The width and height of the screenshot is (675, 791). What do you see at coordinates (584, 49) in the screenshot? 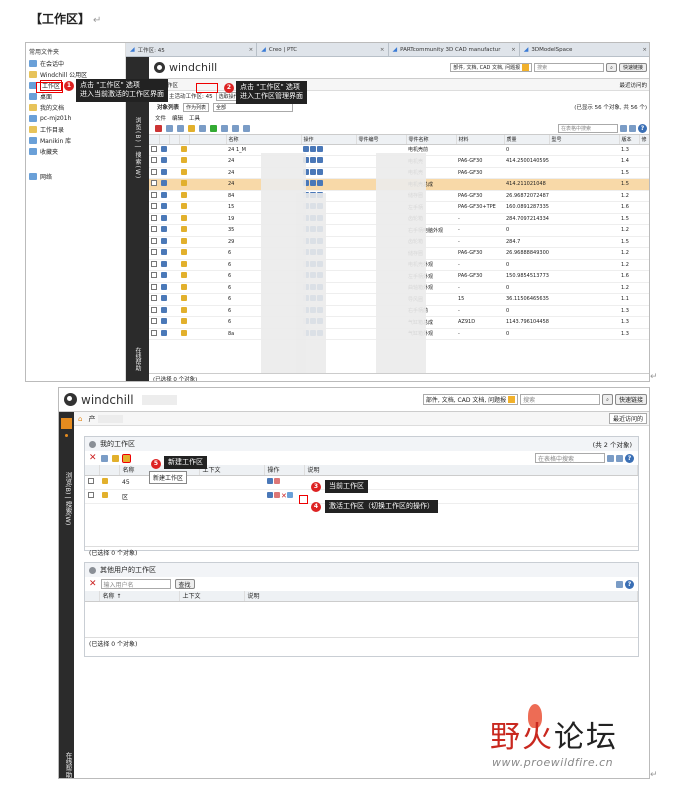
I see `browser-tab: ◢ 3DModelSpace ×` at bounding box center [584, 49].